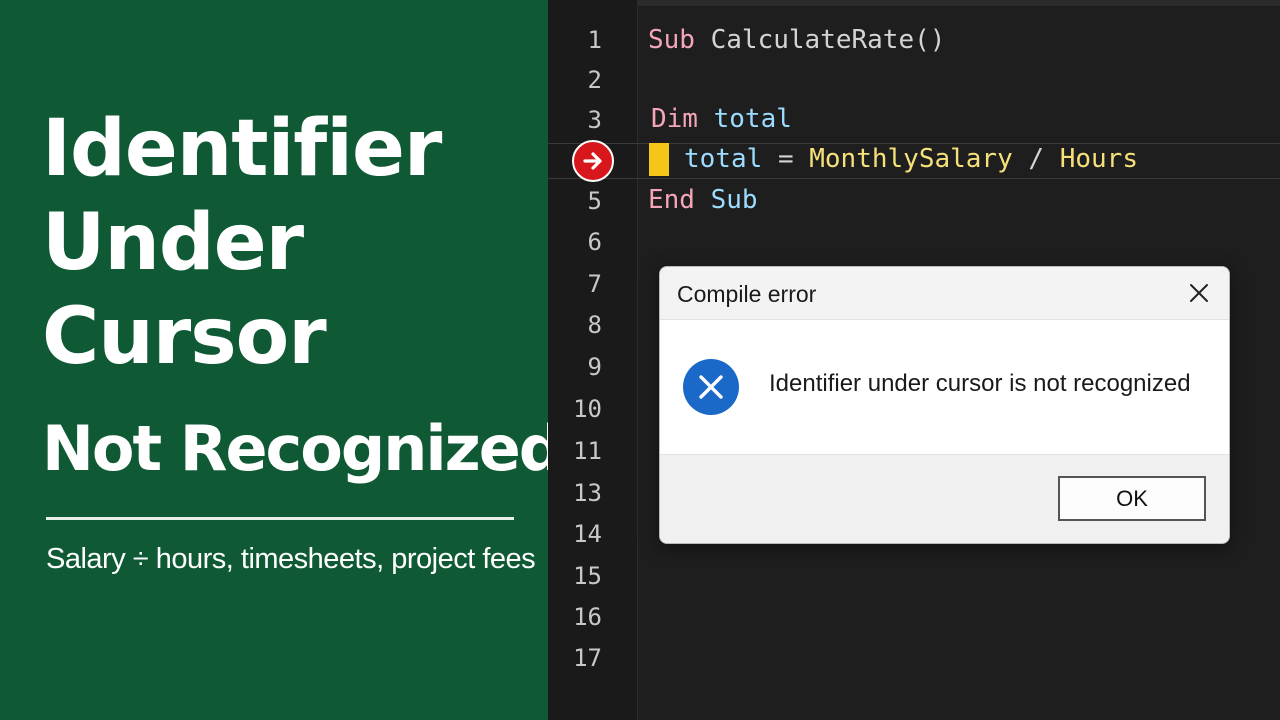 The width and height of the screenshot is (1280, 720). I want to click on identifier: CalculateRate(), so click(828, 40).